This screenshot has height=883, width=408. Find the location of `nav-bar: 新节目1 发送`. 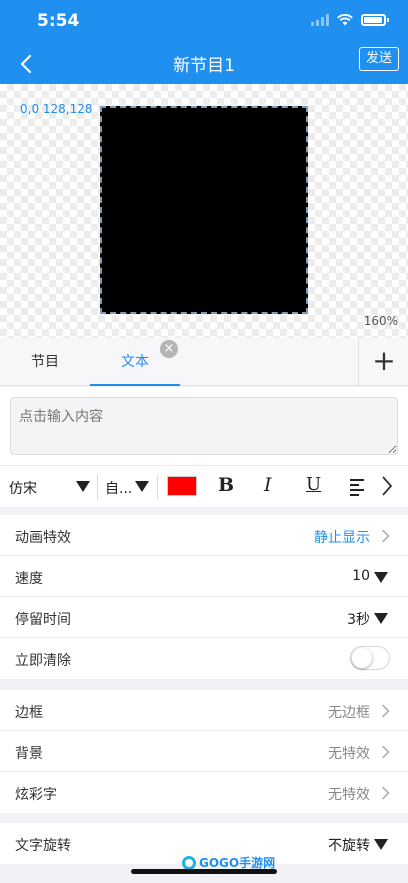

nav-bar: 新节目1 发送 is located at coordinates (204, 64).